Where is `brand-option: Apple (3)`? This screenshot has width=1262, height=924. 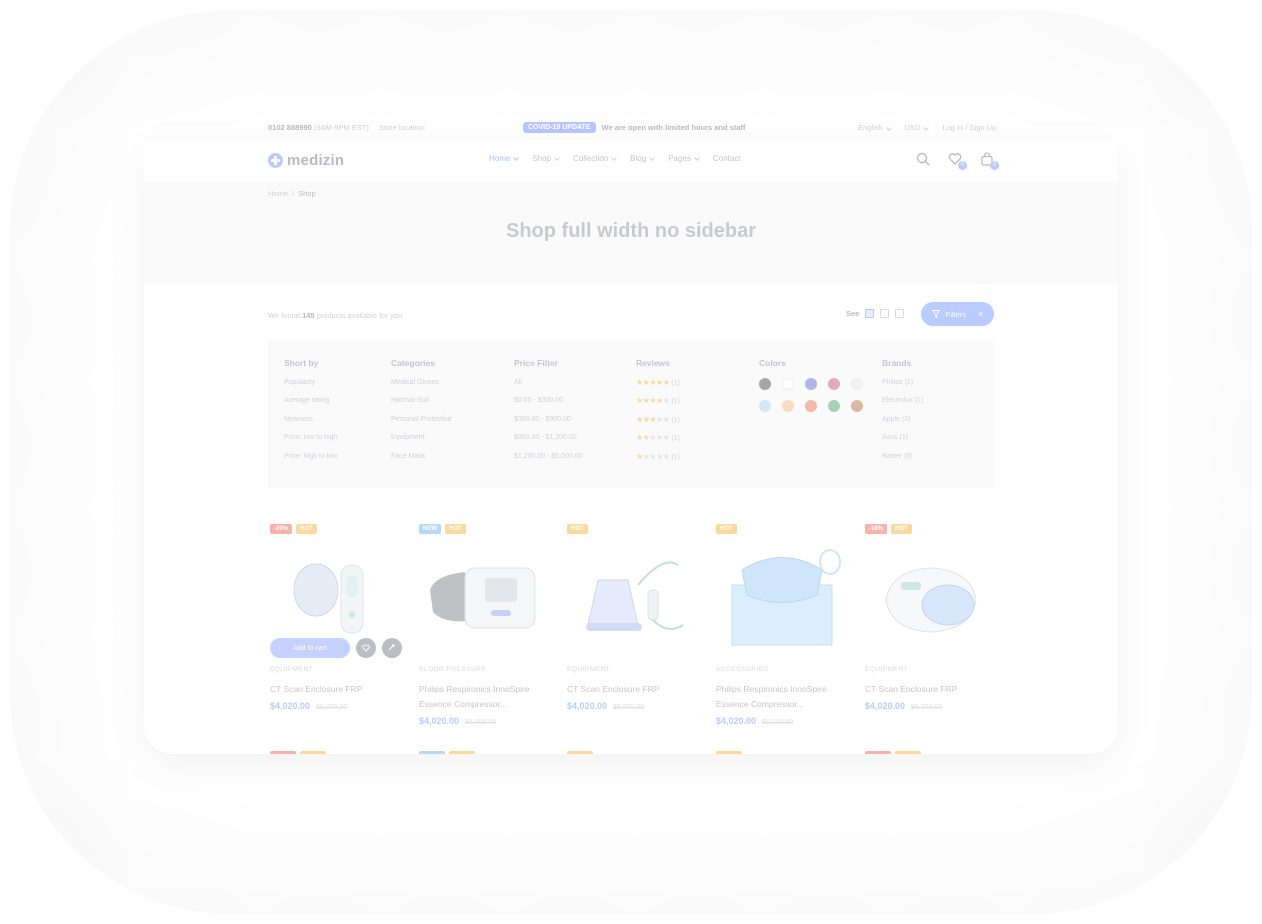 brand-option: Apple (3) is located at coordinates (902, 424).